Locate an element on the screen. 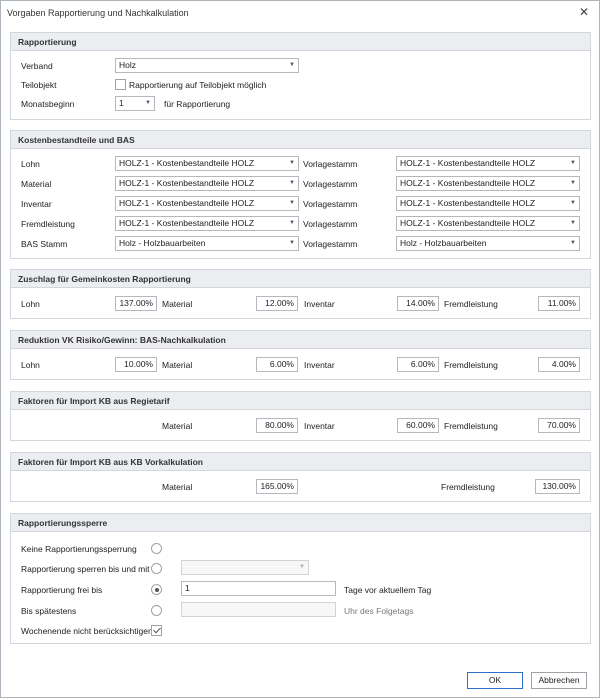  zuschlag-material-input: 12.00% is located at coordinates (277, 303).